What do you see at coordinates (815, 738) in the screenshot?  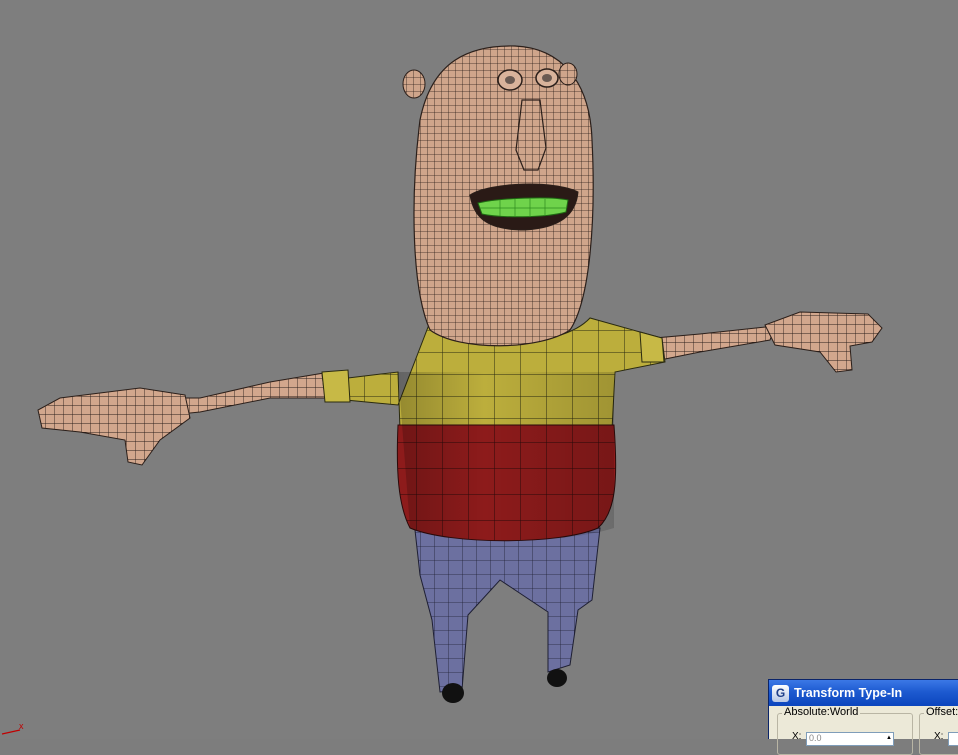 I see `absolute-x-value: 0.0` at bounding box center [815, 738].